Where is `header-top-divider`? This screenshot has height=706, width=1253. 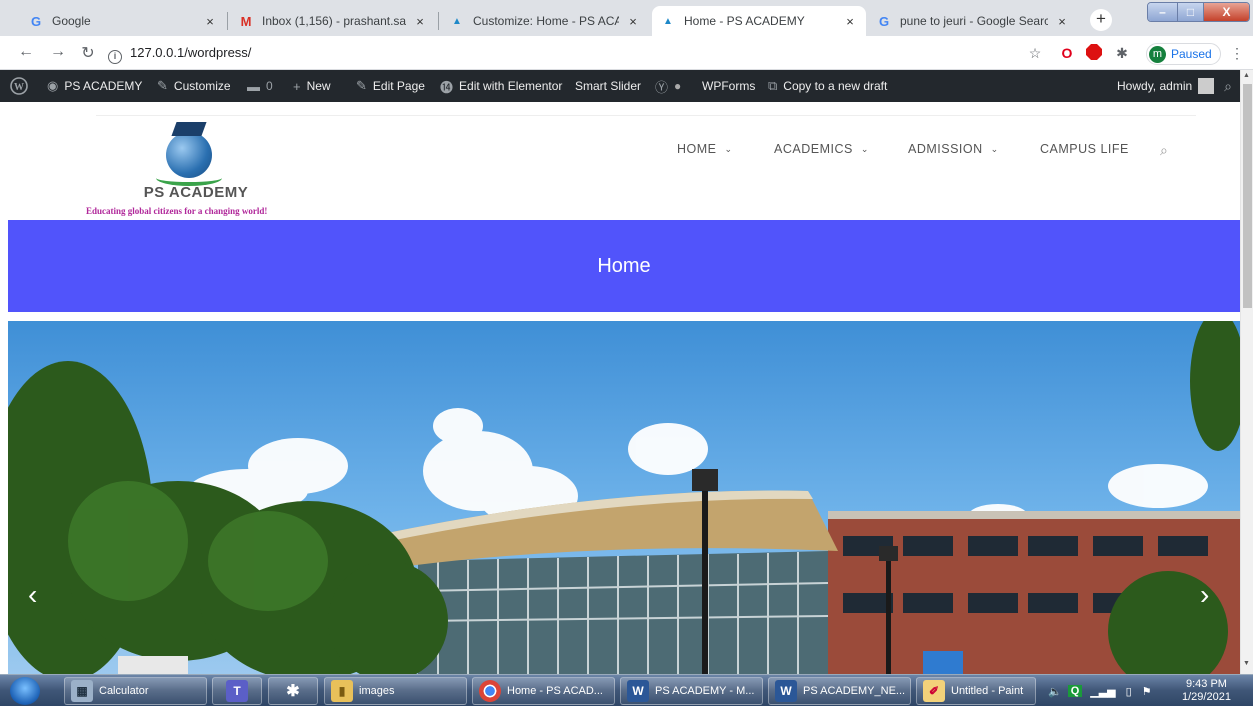
header-top-divider is located at coordinates (646, 115).